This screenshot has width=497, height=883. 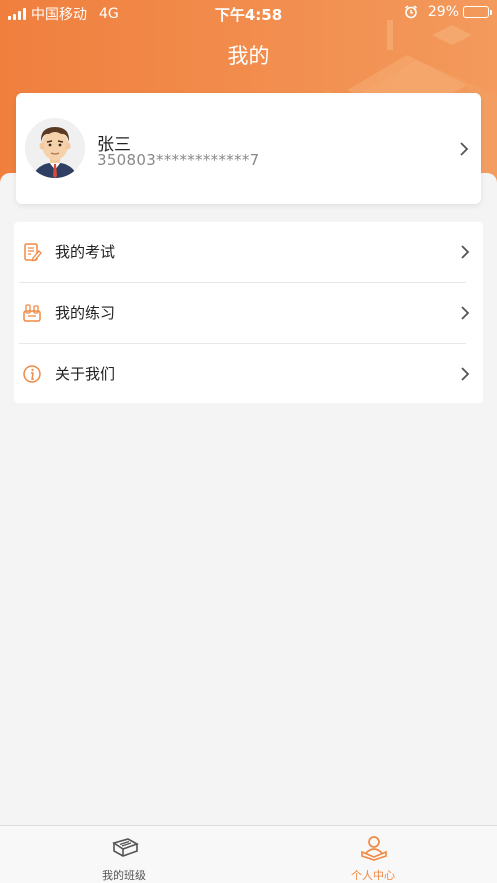 I want to click on info-icon, so click(x=32, y=374).